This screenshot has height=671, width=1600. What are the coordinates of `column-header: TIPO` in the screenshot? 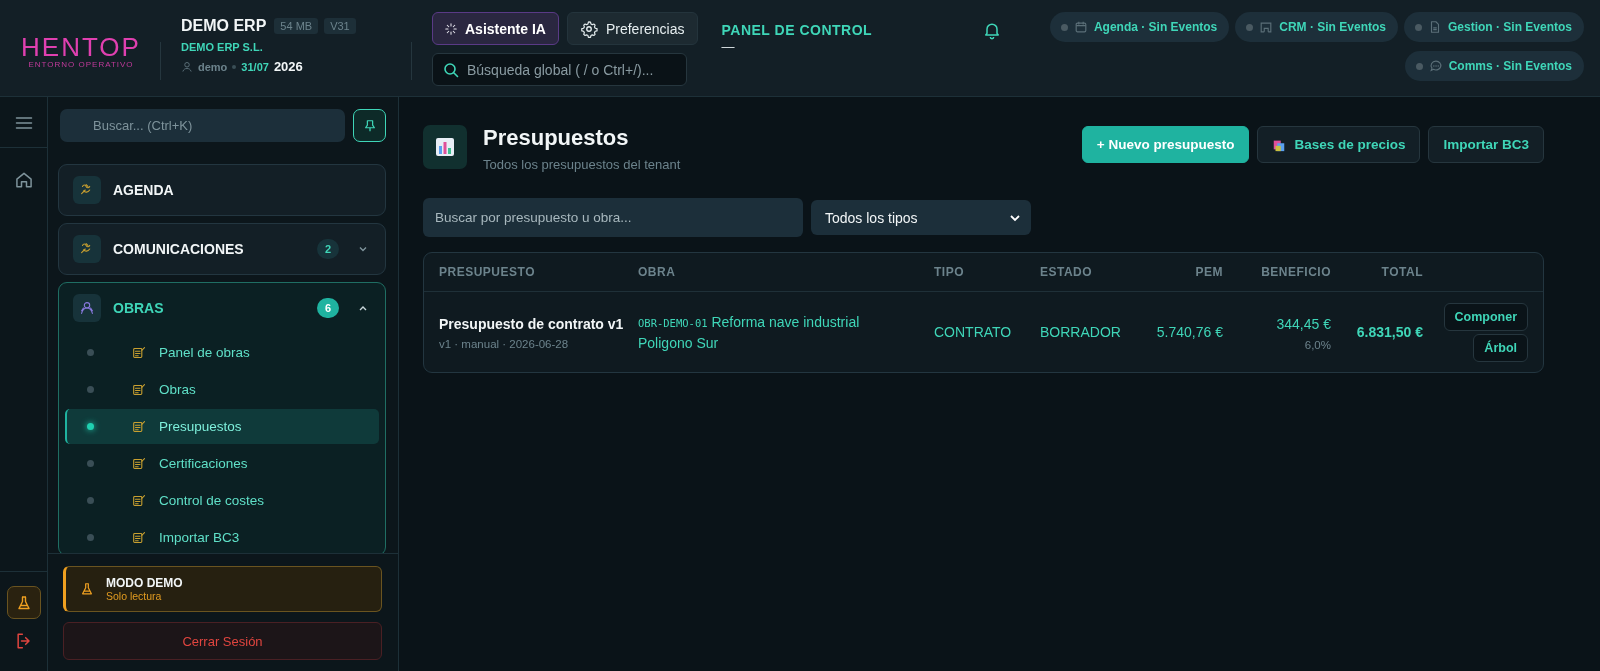 It's located at (949, 272).